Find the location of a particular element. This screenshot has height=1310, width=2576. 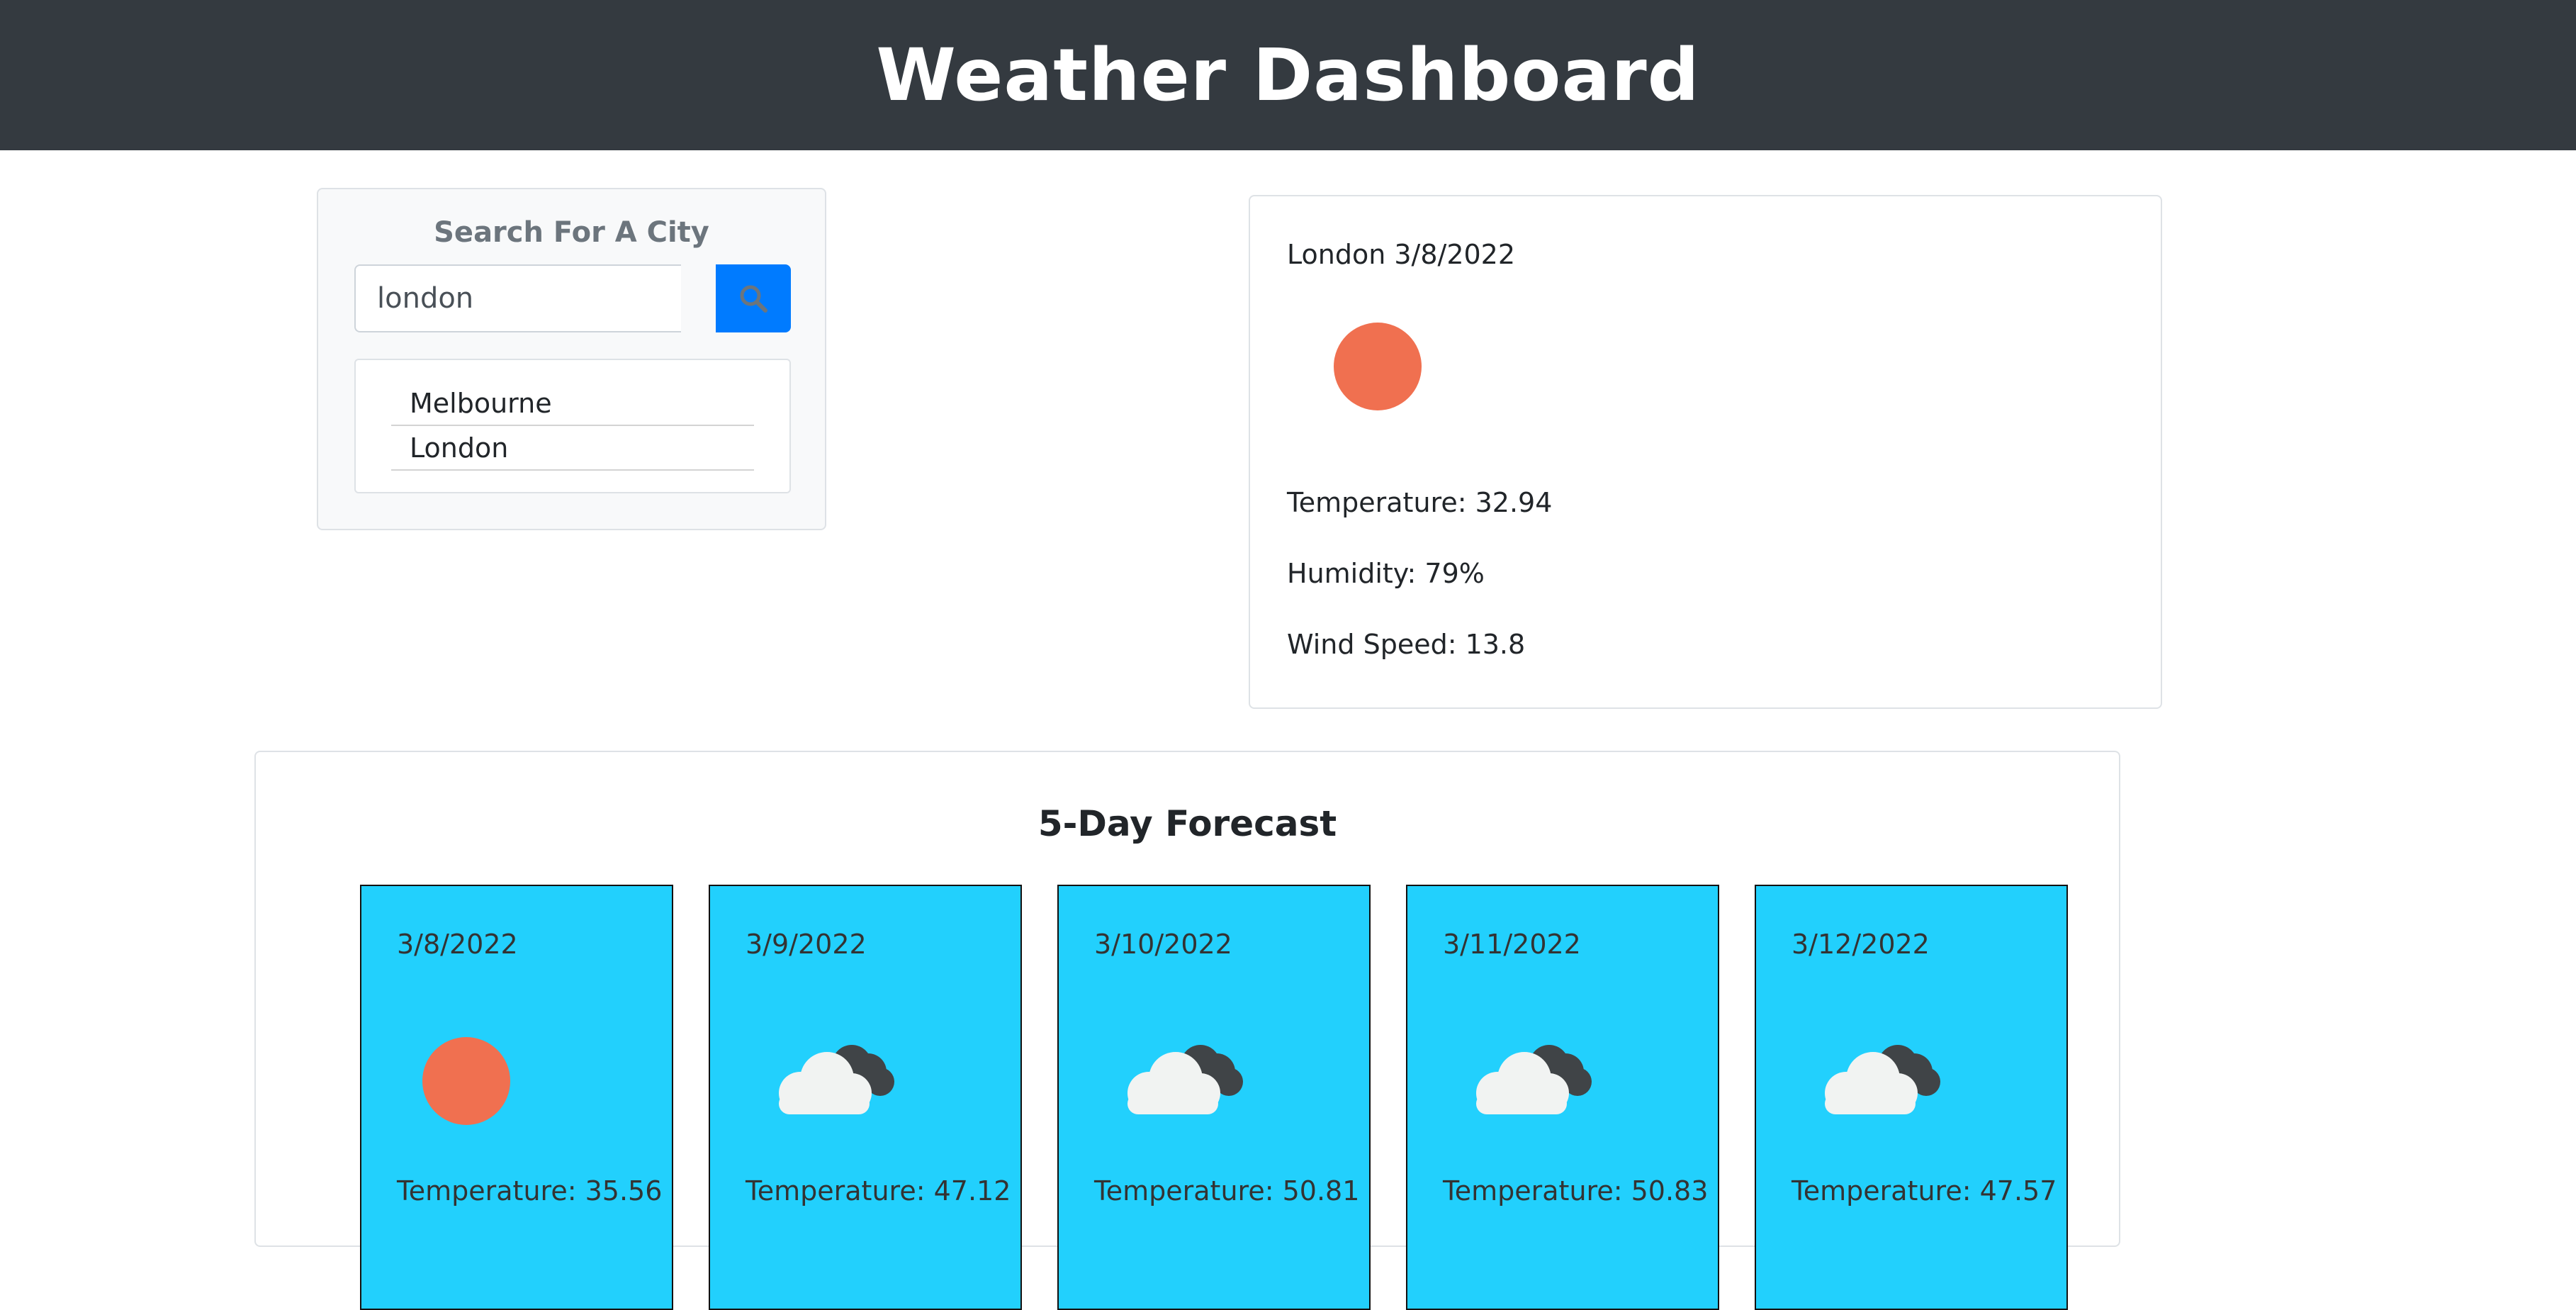

history-item-london: London is located at coordinates (572, 449).